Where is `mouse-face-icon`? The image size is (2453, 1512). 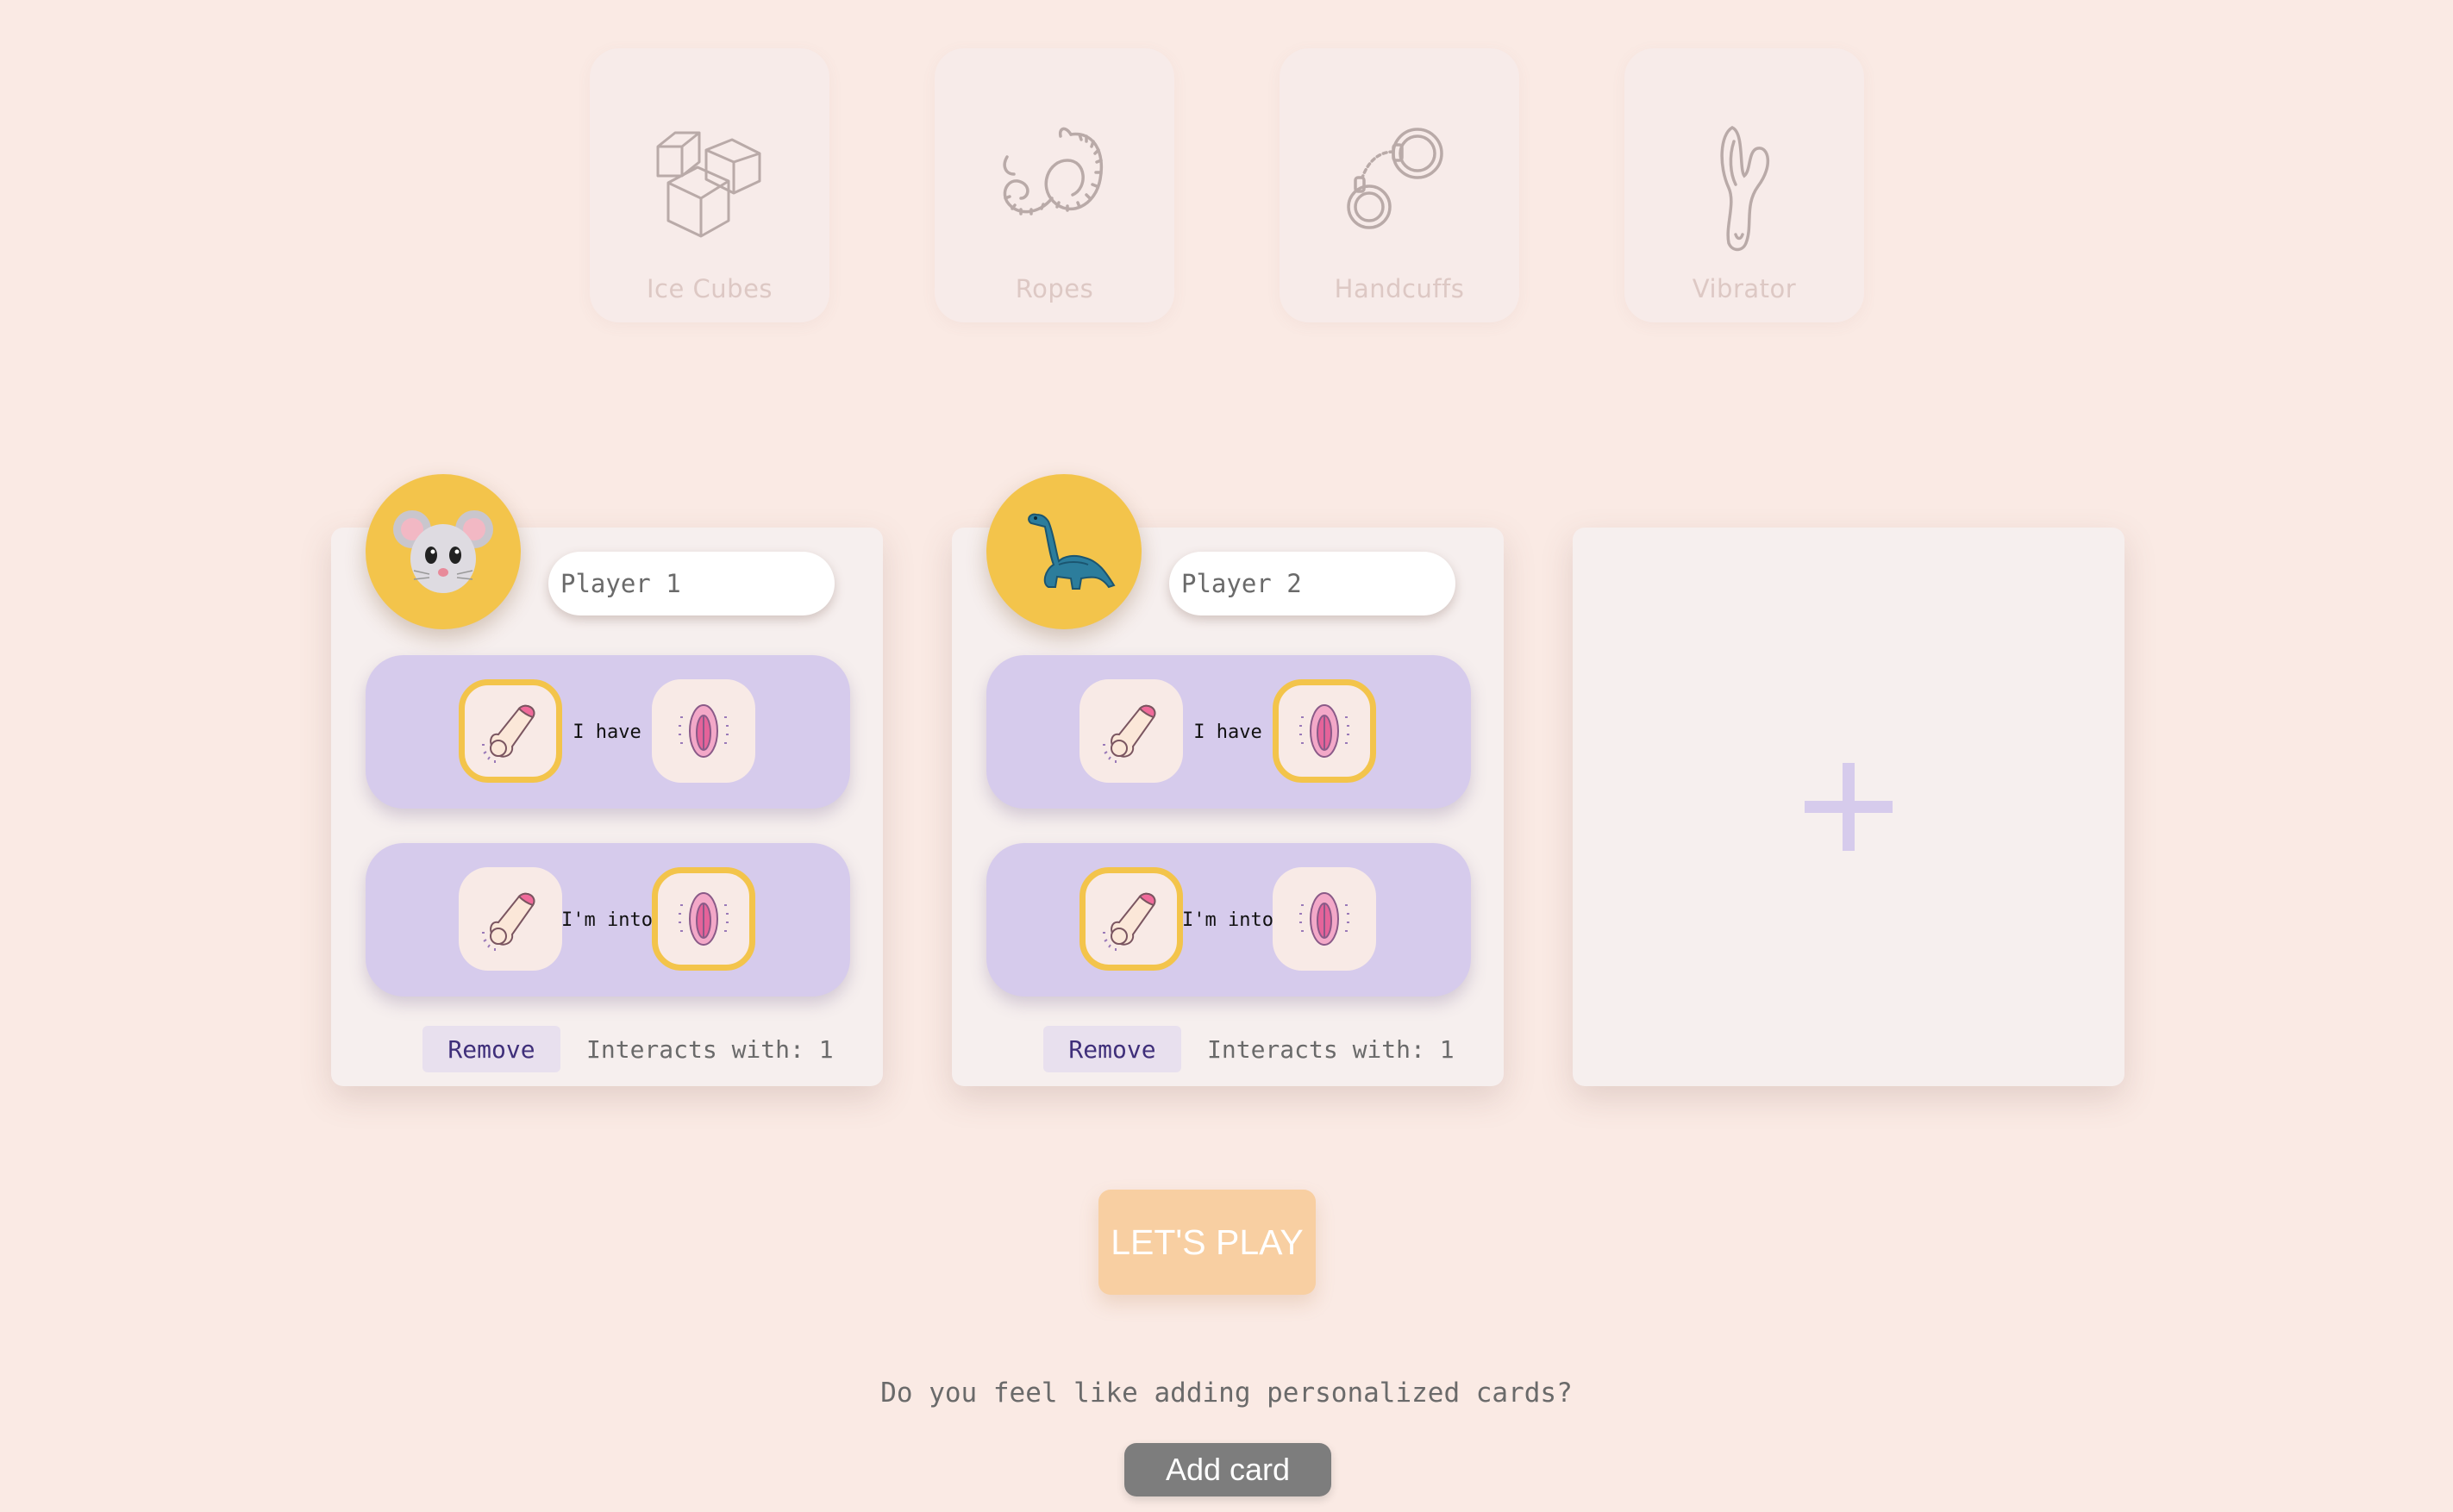 mouse-face-icon is located at coordinates (443, 551).